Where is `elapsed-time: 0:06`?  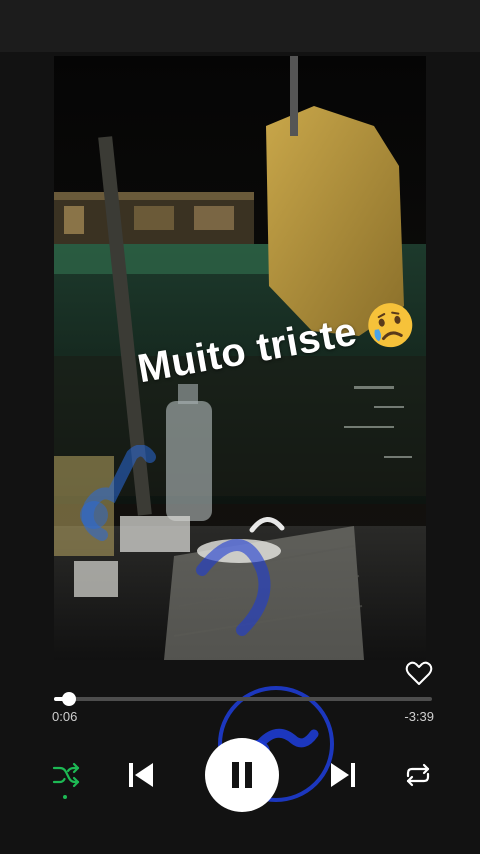
elapsed-time: 0:06 is located at coordinates (65, 716).